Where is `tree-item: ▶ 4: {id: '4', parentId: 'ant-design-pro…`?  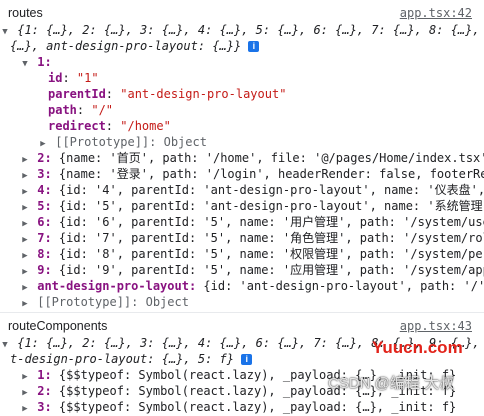 tree-item: ▶ 4: {id: '4', parentId: 'ant-design-pro… is located at coordinates (252, 190).